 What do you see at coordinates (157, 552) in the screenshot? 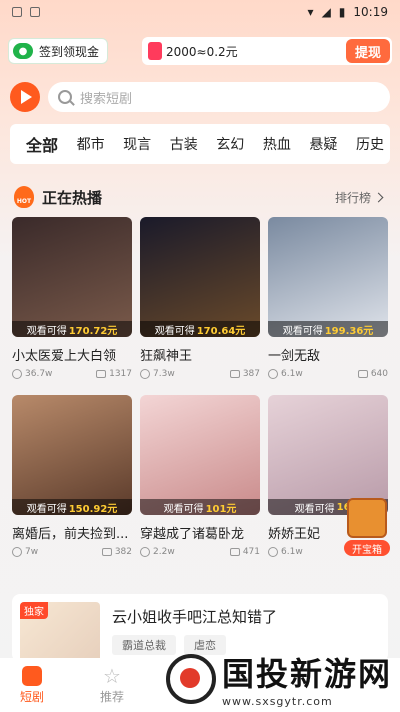
I see `views: 2.2w` at bounding box center [157, 552].